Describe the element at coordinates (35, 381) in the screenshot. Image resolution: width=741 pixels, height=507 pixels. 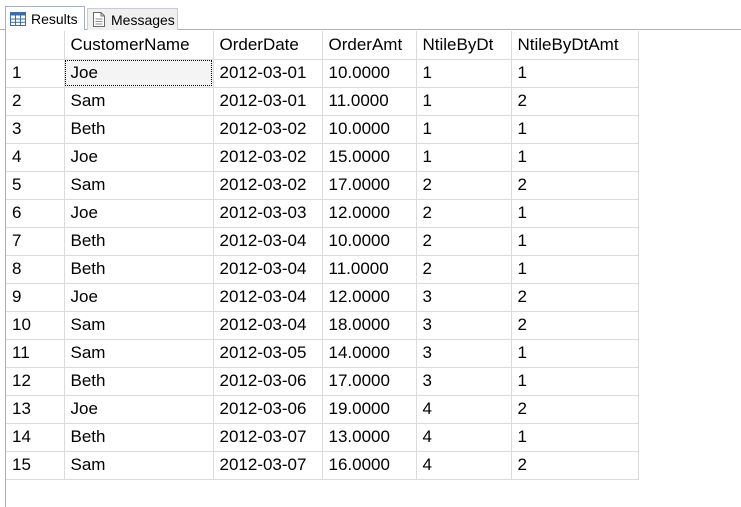
I see `row-number: 12` at that location.